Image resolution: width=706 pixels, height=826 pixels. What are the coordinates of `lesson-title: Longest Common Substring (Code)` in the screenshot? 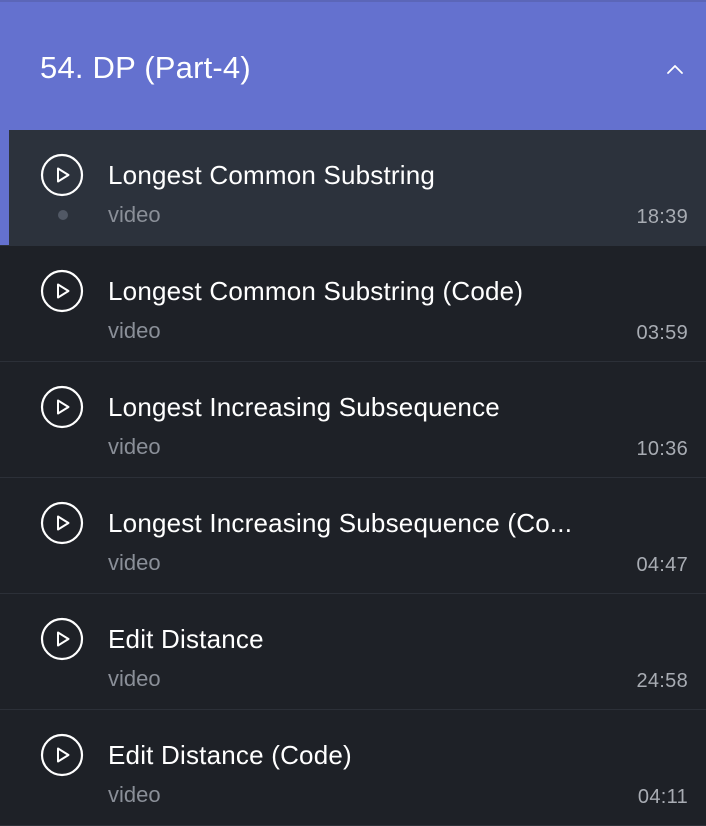 It's located at (316, 291).